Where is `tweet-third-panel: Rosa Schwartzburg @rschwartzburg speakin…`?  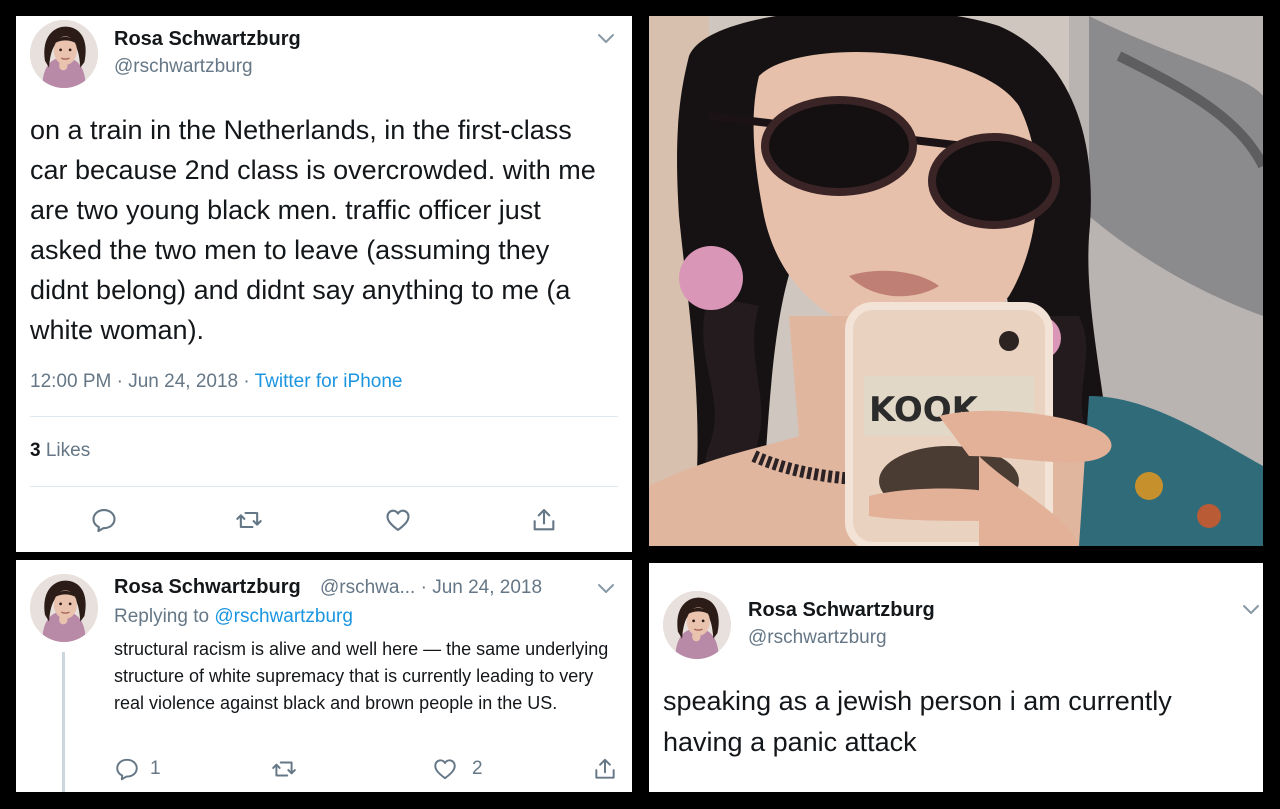
tweet-third-panel: Rosa Schwartzburg @rschwartzburg speakin… is located at coordinates (956, 677).